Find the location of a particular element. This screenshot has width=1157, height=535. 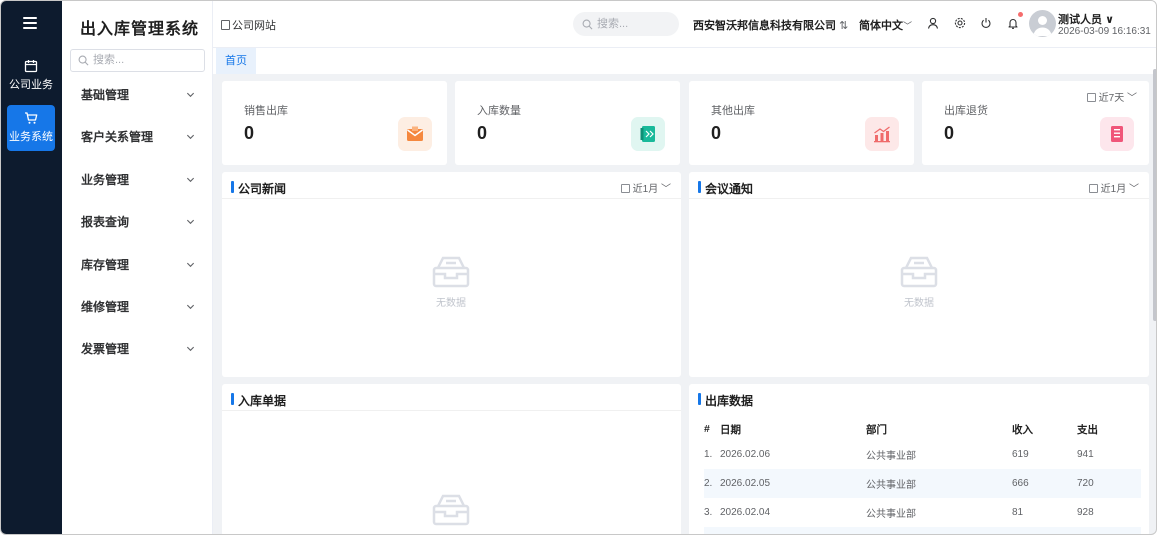

row-expense: 720 is located at coordinates (1109, 483).